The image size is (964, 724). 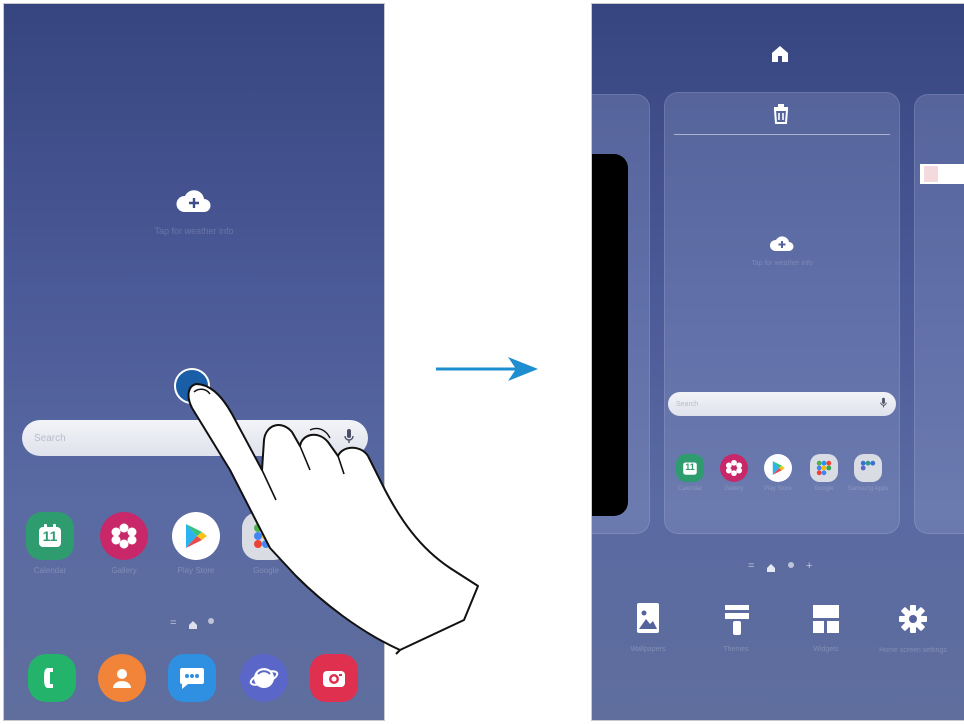 What do you see at coordinates (883, 404) in the screenshot?
I see `microphone-icon` at bounding box center [883, 404].